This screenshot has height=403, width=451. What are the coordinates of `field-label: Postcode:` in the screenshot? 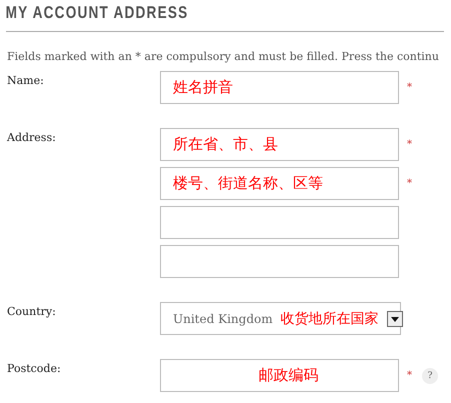 It's located at (34, 369).